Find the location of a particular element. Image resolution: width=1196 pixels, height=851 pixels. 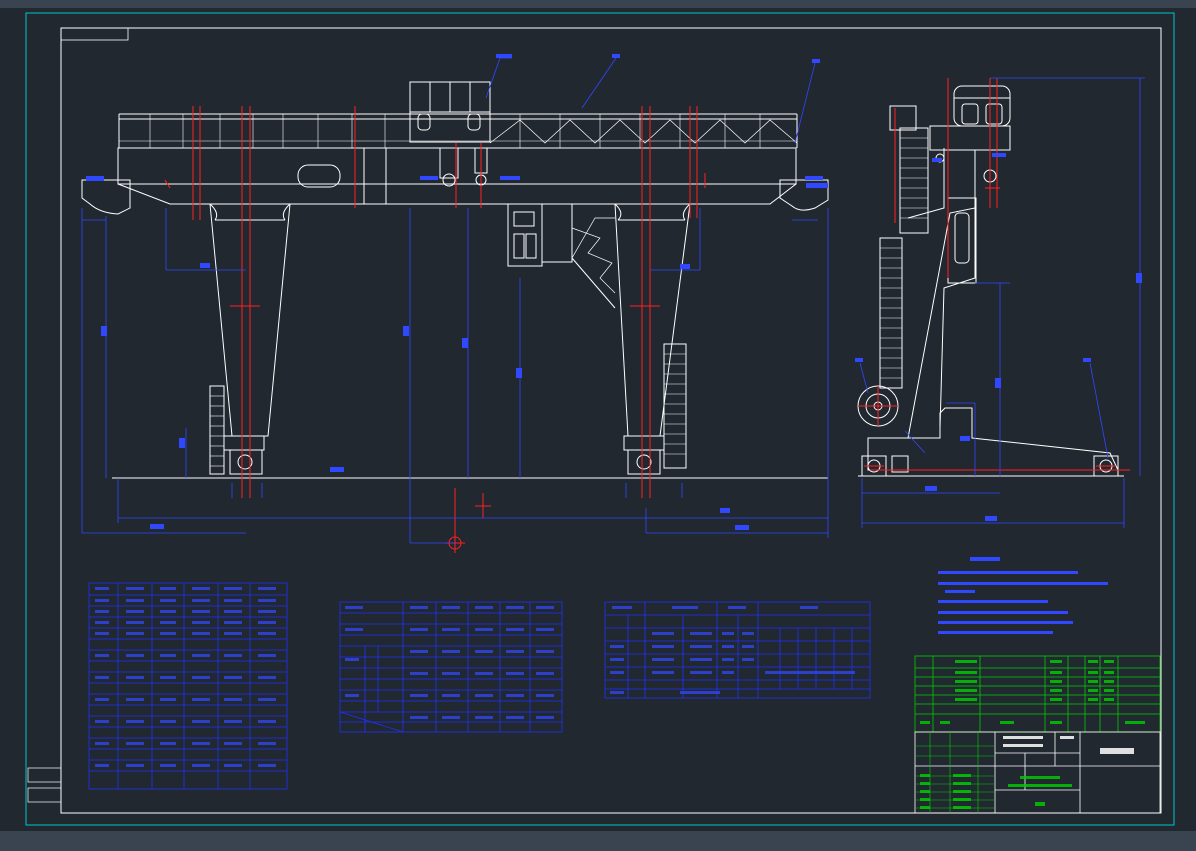

side-dimensions is located at coordinates (1002, 302).